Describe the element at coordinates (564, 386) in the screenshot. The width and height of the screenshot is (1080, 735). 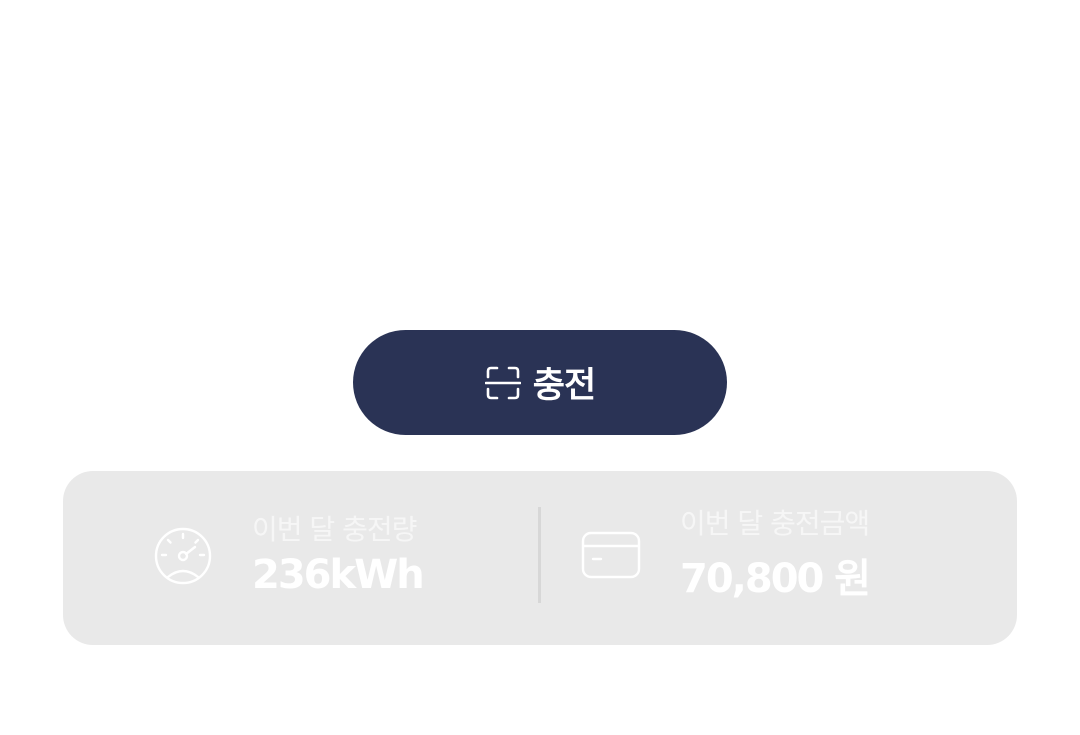
I see `charge-button-label: 충전` at that location.